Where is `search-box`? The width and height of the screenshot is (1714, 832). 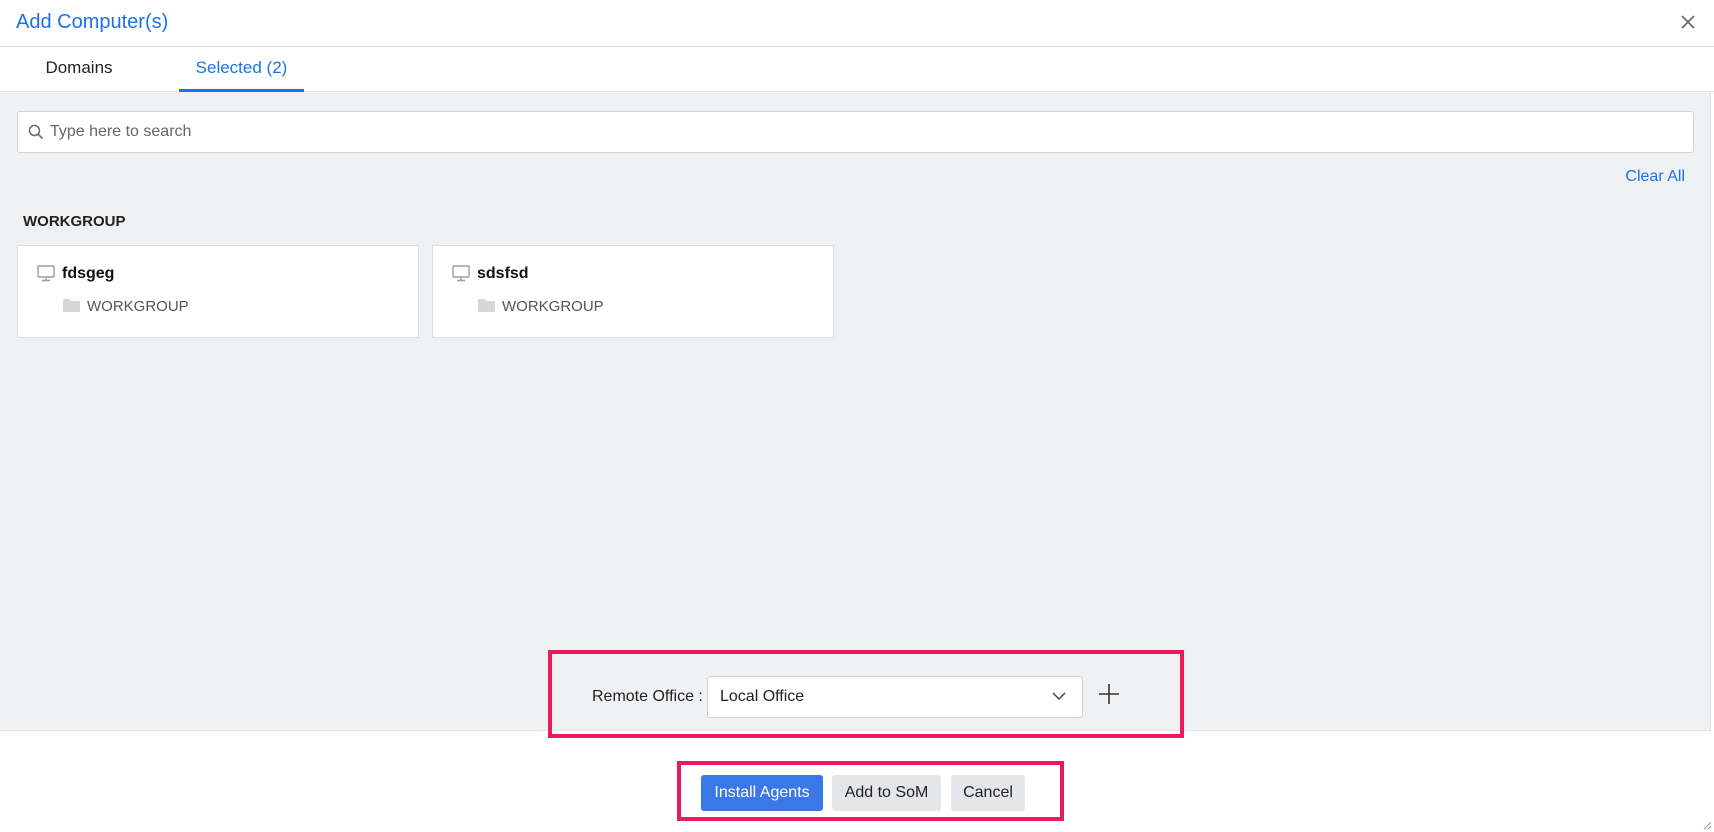
search-box is located at coordinates (855, 132).